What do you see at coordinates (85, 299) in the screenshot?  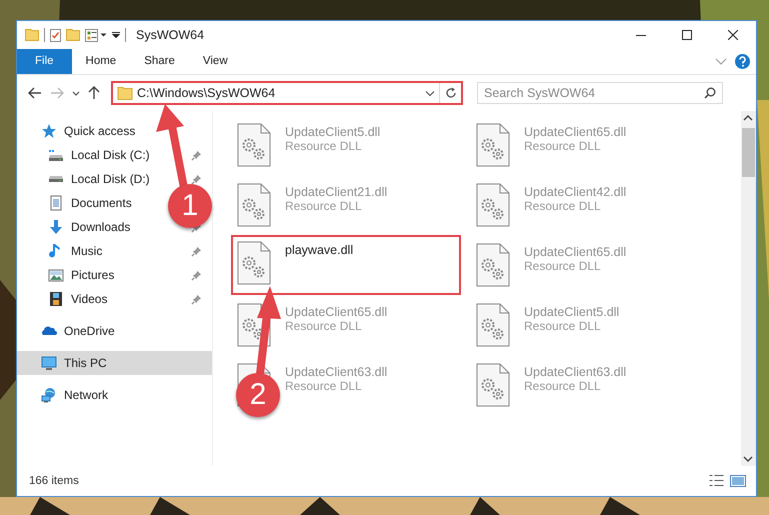 I see `sidebar-item: Videos` at bounding box center [85, 299].